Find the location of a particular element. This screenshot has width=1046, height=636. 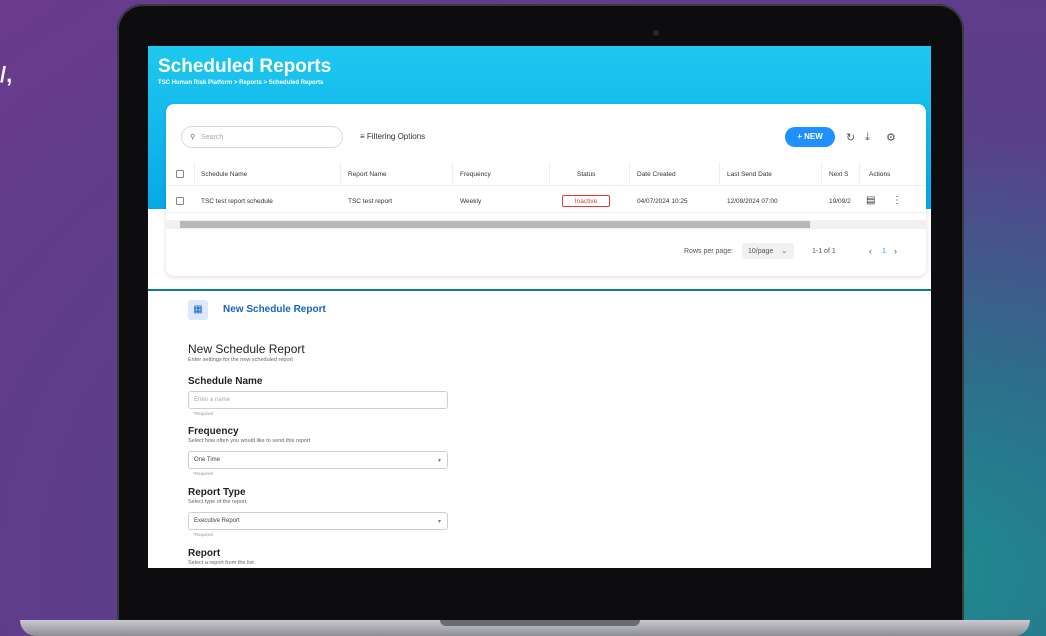

rows-per-page-select: 10/page ⌄ is located at coordinates (768, 251).